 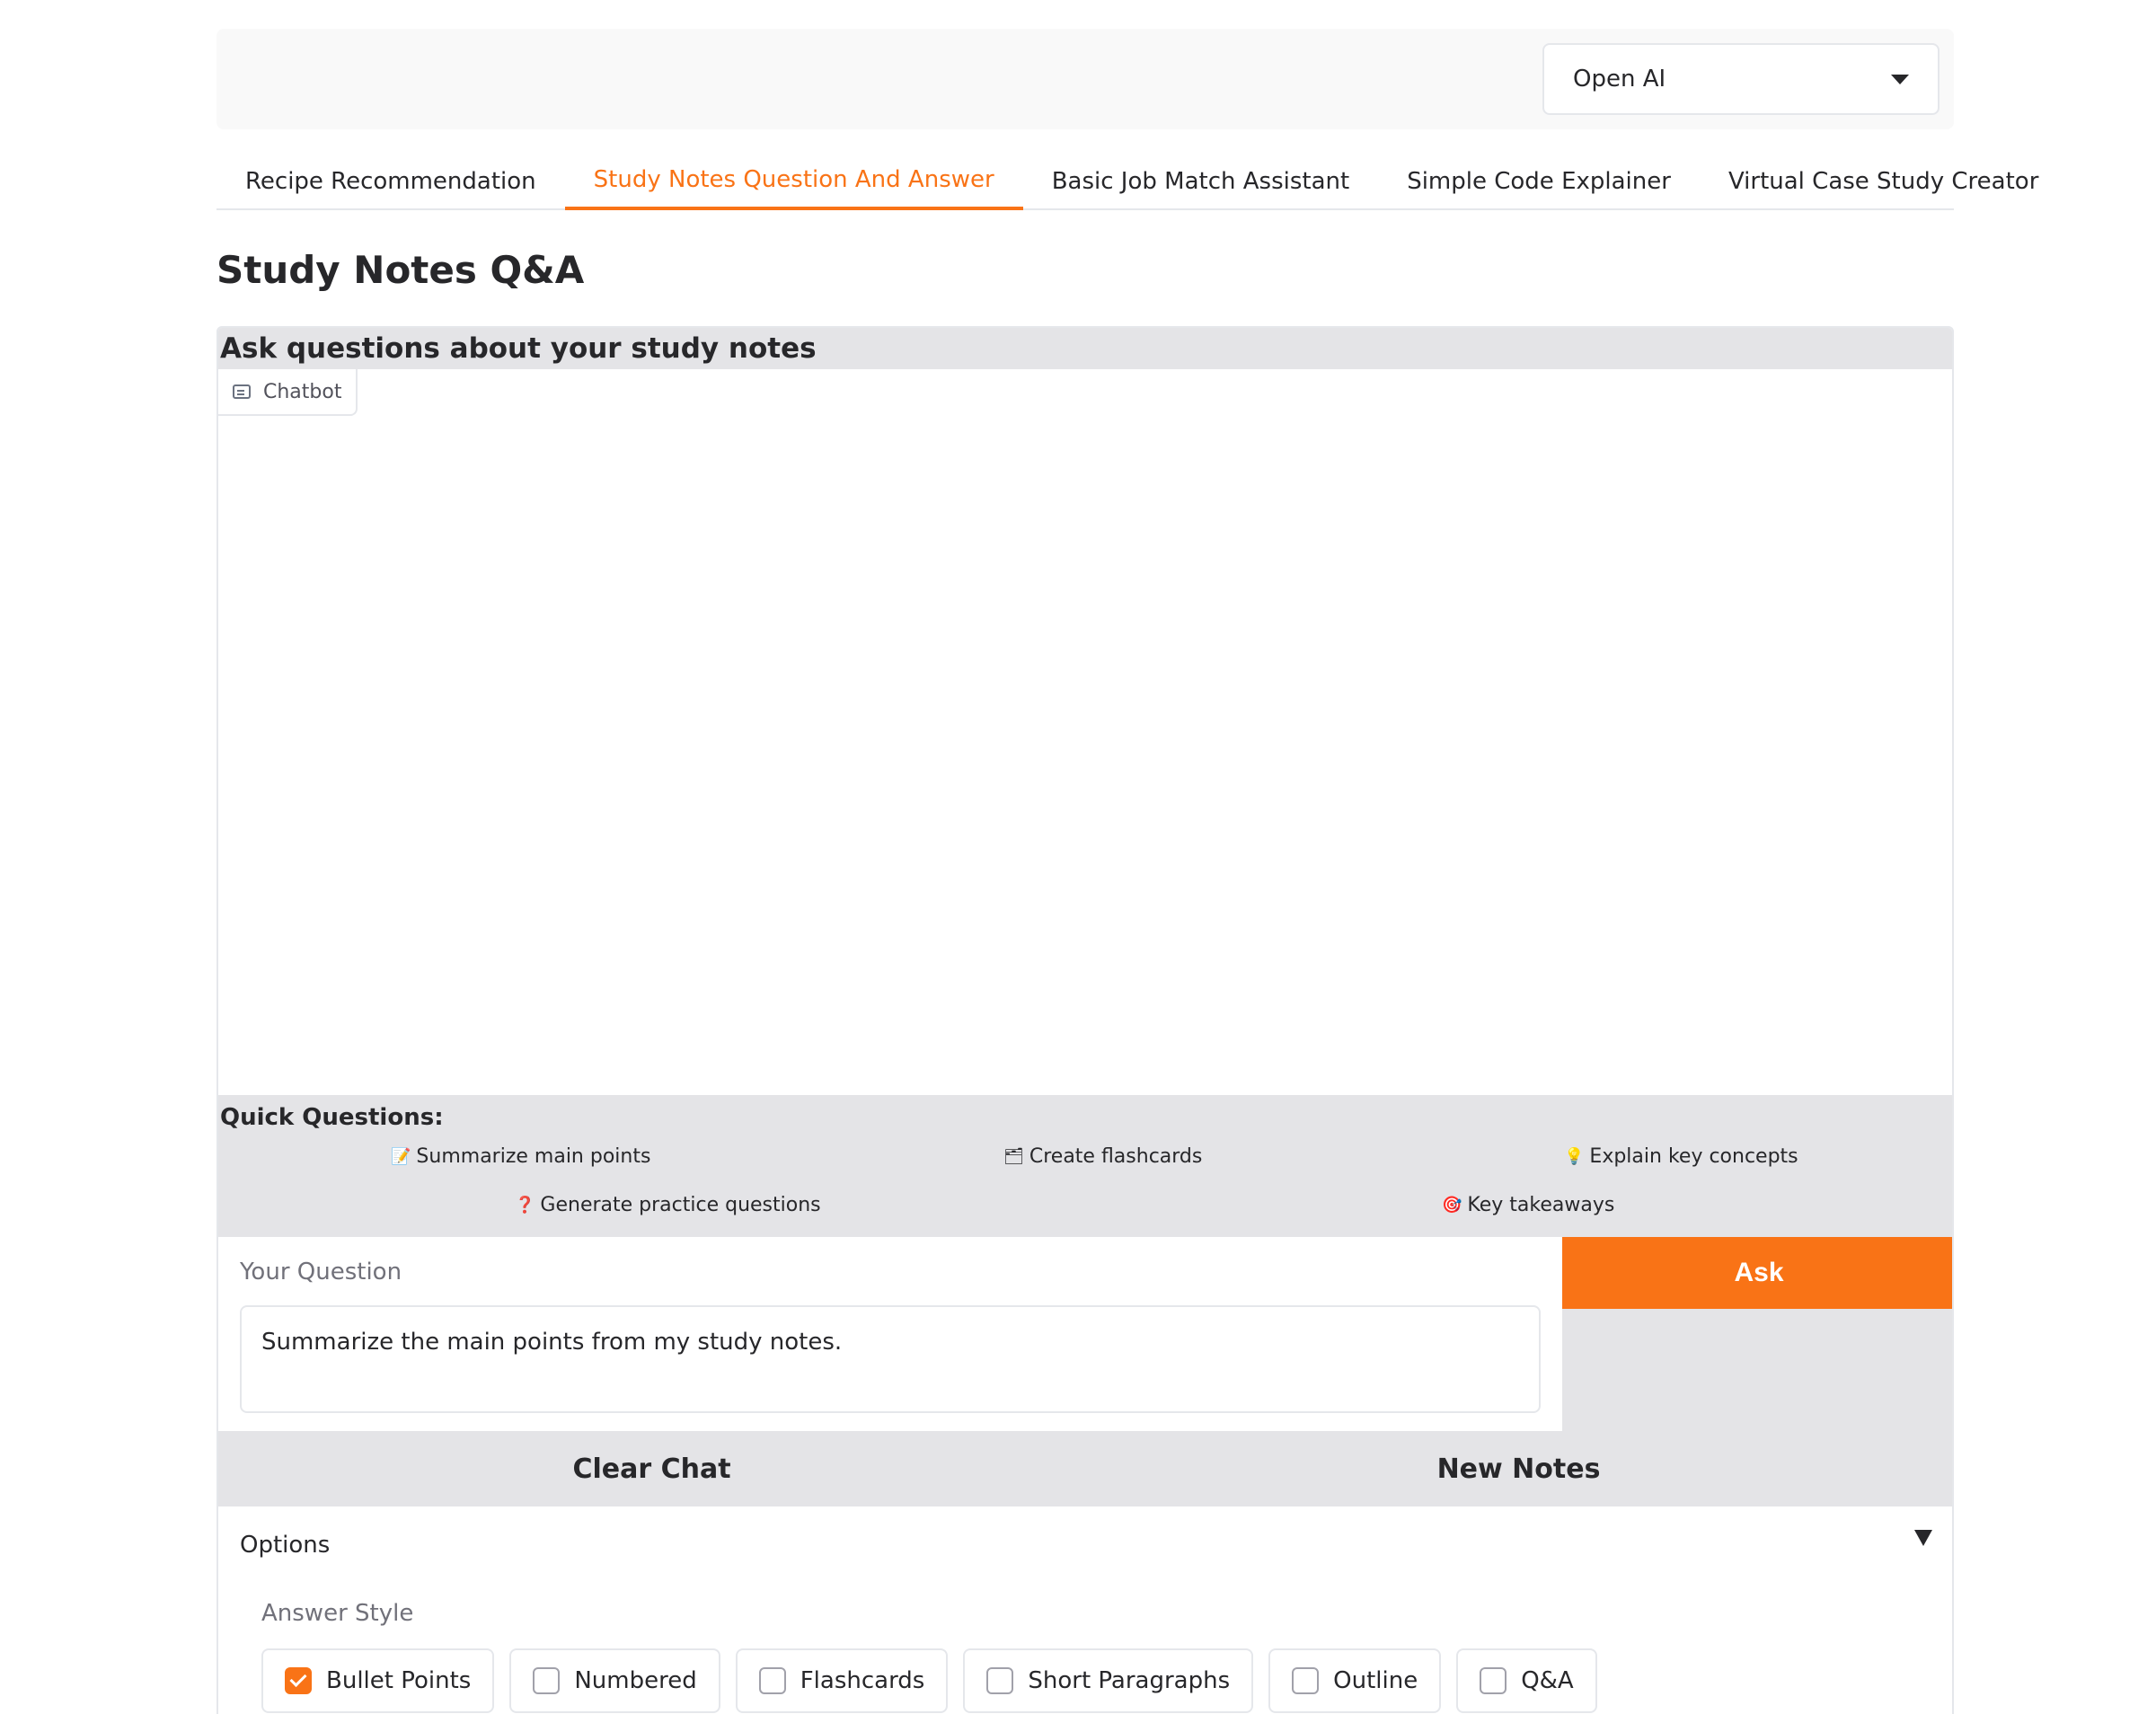 What do you see at coordinates (533, 1156) in the screenshot?
I see `quick-question-label: Summarize main points` at bounding box center [533, 1156].